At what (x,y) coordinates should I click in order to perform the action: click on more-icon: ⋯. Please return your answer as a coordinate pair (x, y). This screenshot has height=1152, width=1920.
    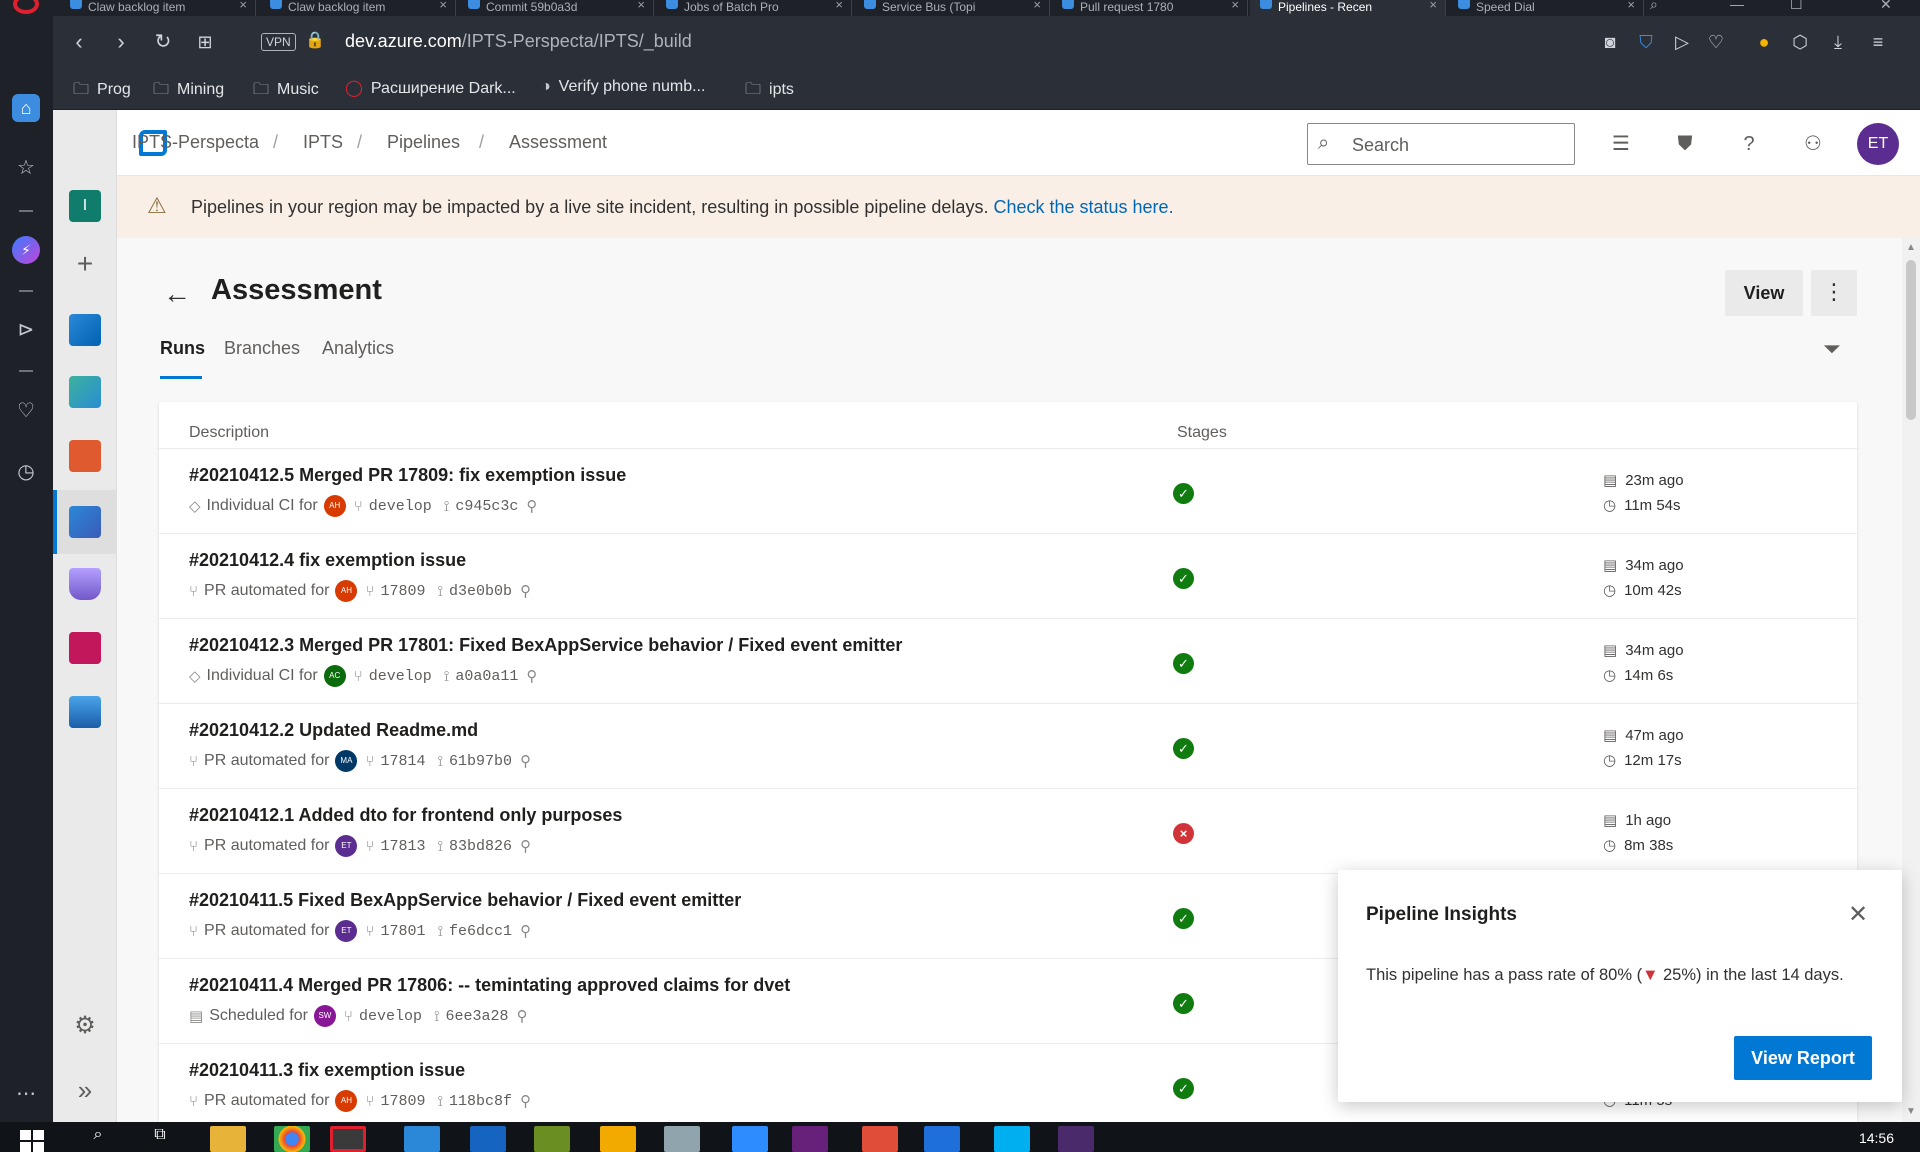
    Looking at the image, I should click on (26, 1094).